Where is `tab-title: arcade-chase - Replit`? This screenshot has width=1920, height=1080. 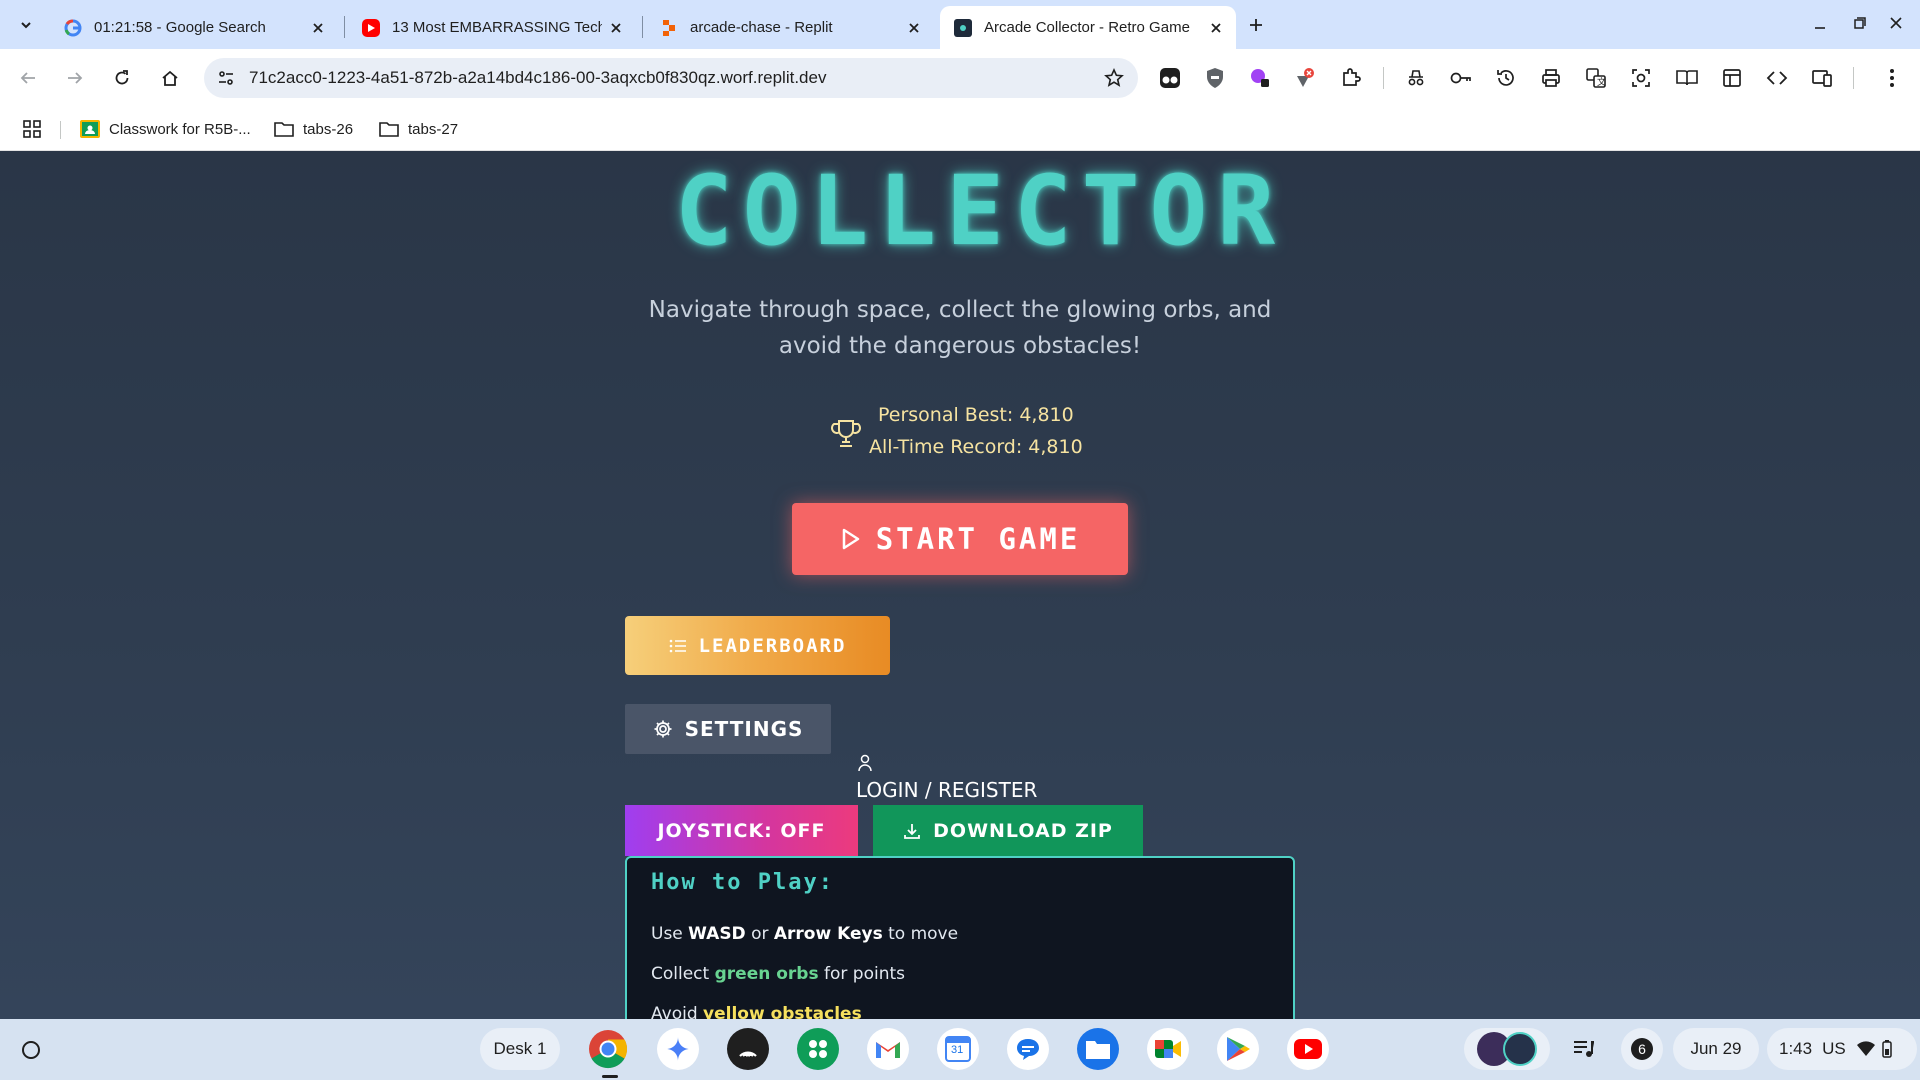 tab-title: arcade-chase - Replit is located at coordinates (761, 27).